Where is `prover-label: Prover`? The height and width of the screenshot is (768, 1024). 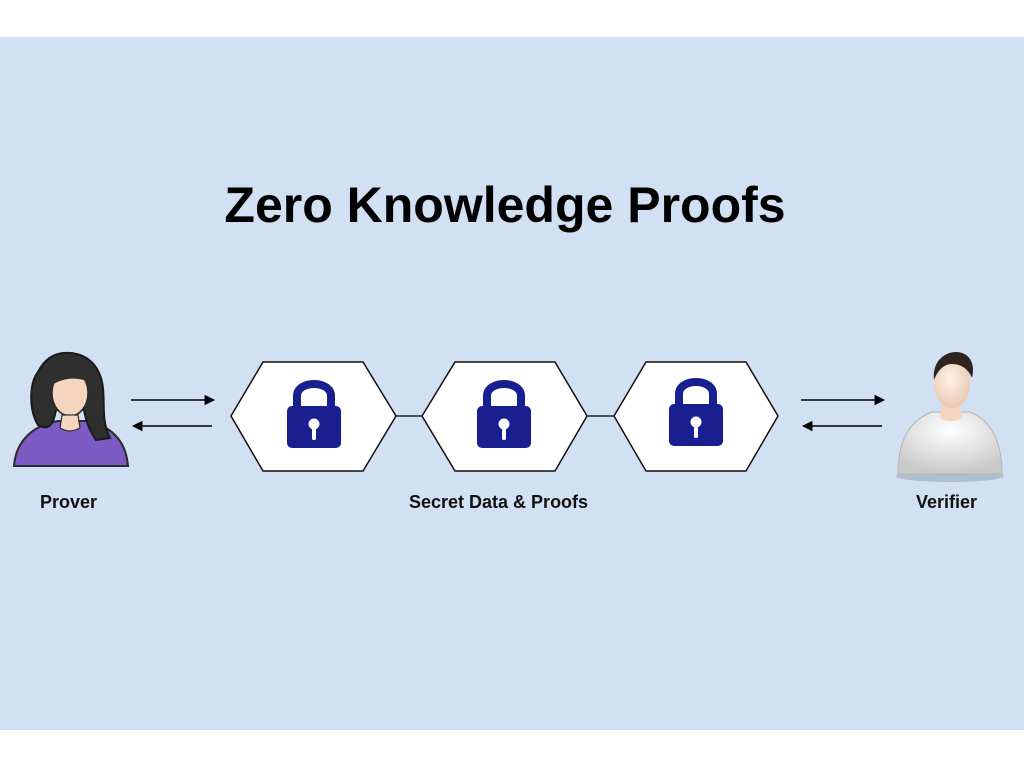
prover-label: Prover is located at coordinates (69, 502).